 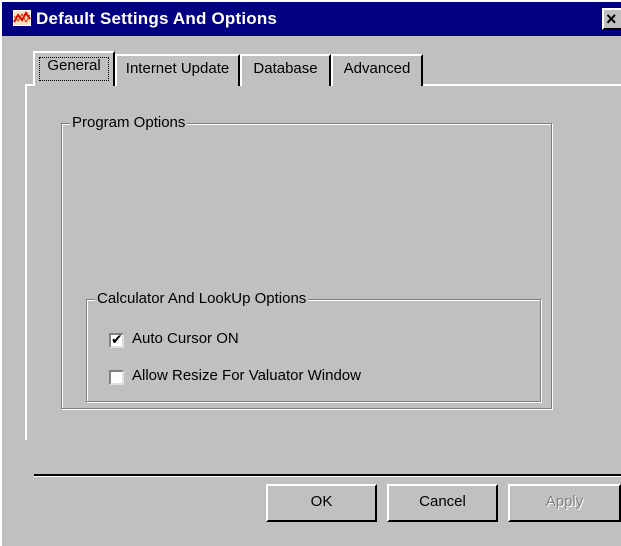 I want to click on tab-label: Internet Update, so click(x=177, y=68).